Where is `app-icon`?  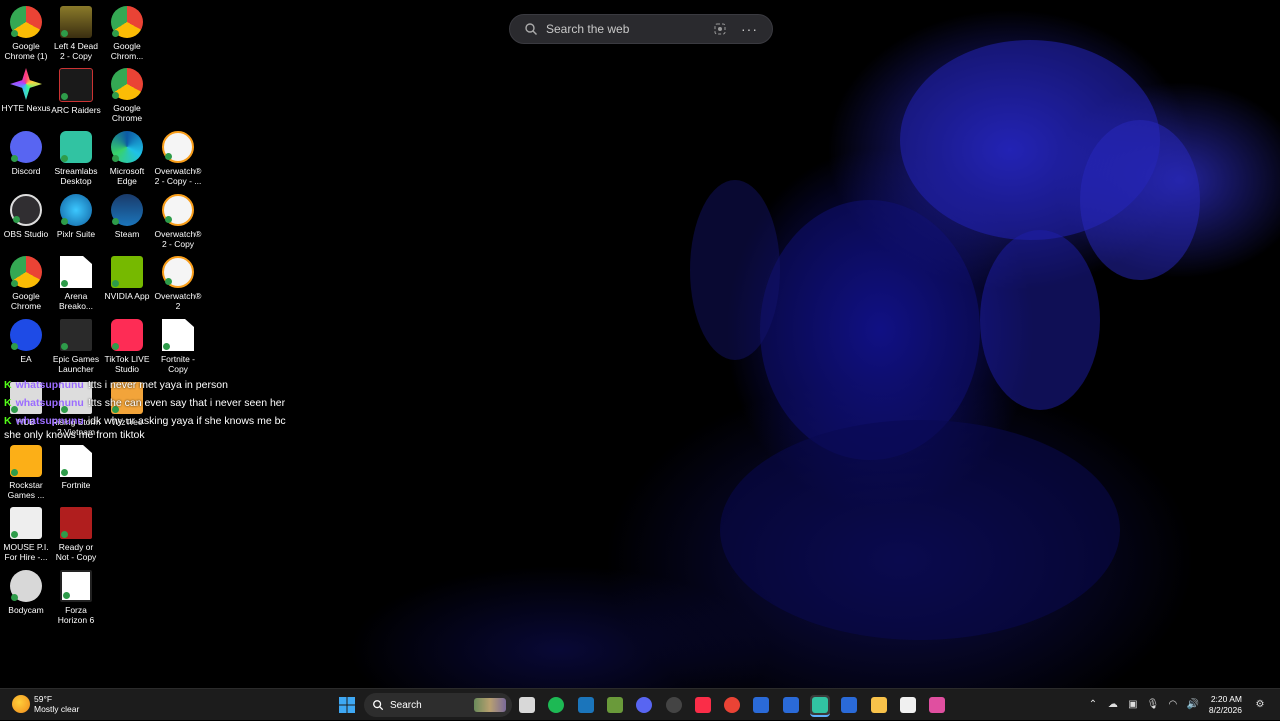
app-icon is located at coordinates (791, 705).